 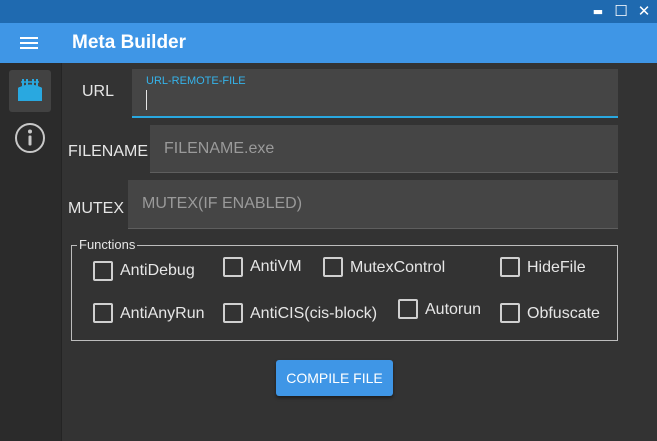 I want to click on filename-input, so click(x=384, y=148).